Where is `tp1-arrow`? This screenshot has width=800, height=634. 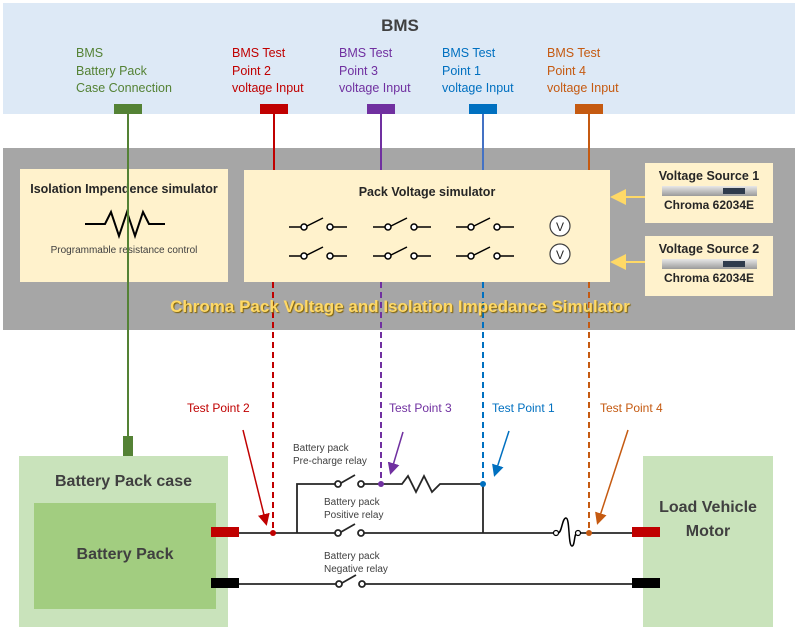
tp1-arrow is located at coordinates (501, 453).